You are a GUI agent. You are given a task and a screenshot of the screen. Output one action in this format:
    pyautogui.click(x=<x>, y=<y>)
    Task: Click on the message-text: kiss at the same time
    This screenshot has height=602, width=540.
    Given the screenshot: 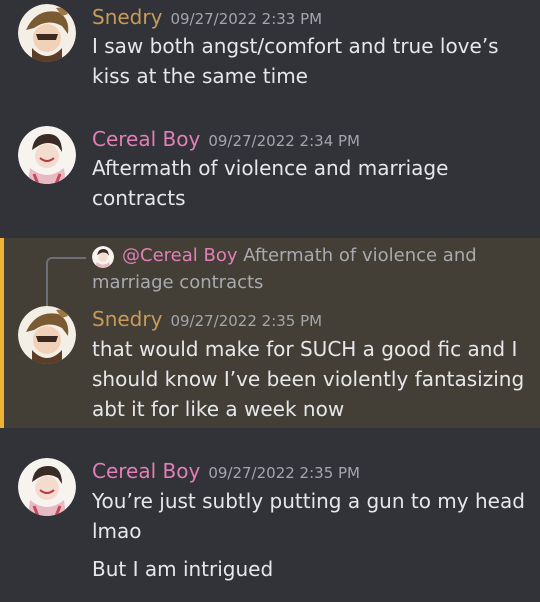 What is the action you would take?
    pyautogui.click(x=200, y=76)
    